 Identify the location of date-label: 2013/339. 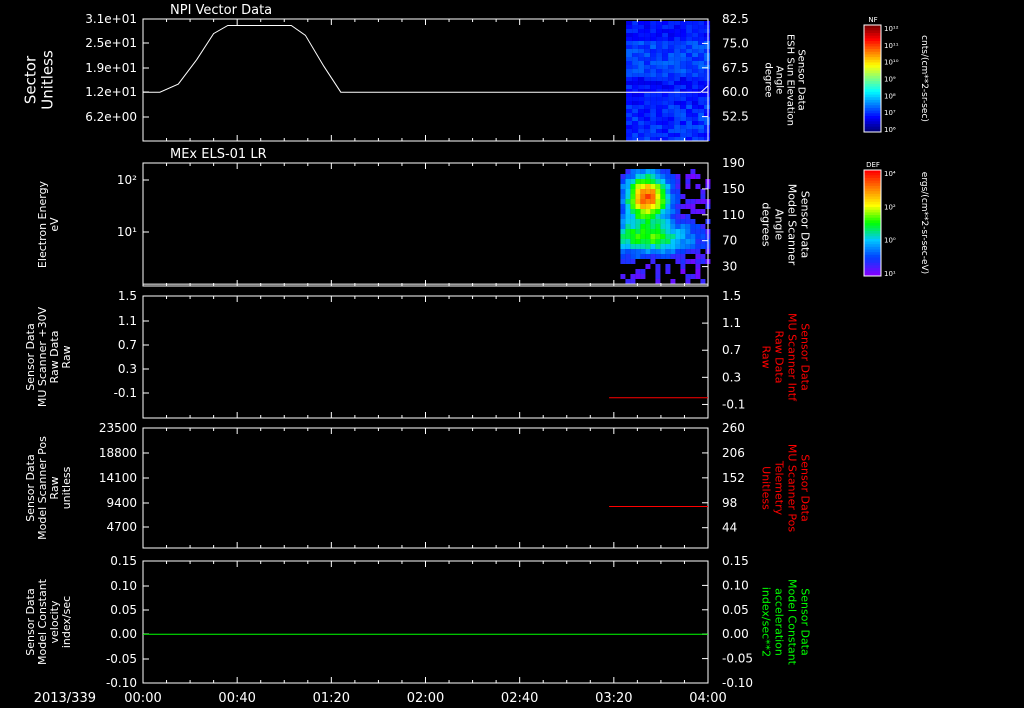
(65, 698).